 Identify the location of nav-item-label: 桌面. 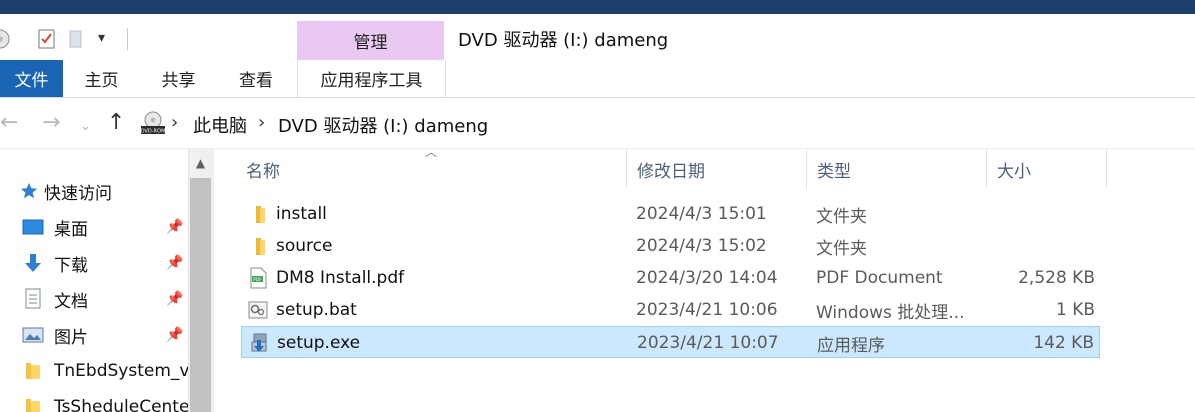
(71, 229).